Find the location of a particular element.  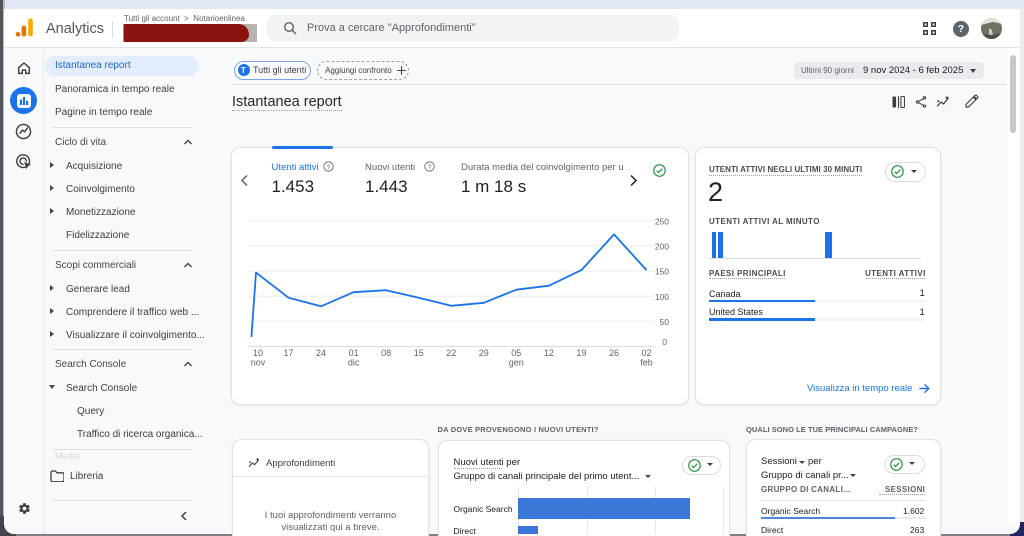

svg-text: 17 is located at coordinates (288, 353).